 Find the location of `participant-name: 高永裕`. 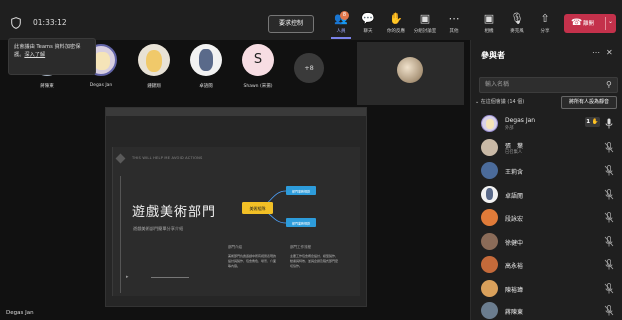

participant-name: 高永裕 is located at coordinates (514, 266).